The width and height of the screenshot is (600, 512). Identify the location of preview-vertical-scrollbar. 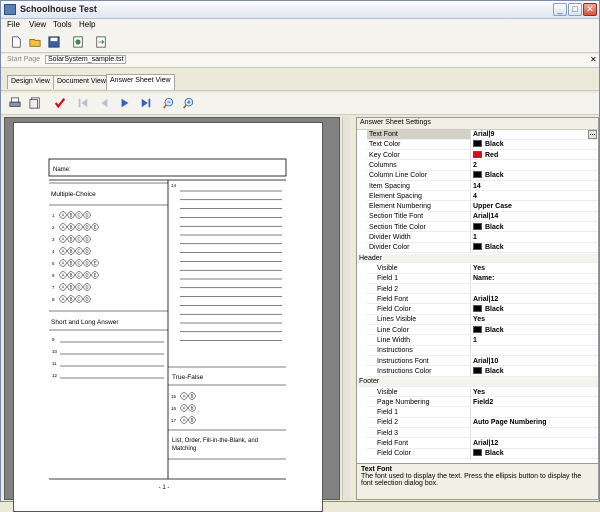
(346, 308).